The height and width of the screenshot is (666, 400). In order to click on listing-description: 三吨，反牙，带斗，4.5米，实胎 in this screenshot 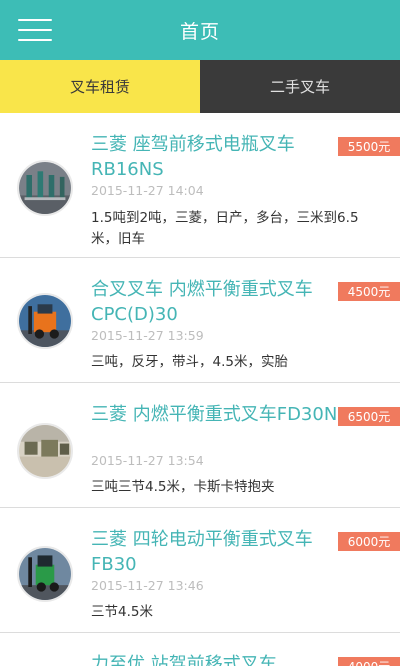, I will do `click(189, 362)`.